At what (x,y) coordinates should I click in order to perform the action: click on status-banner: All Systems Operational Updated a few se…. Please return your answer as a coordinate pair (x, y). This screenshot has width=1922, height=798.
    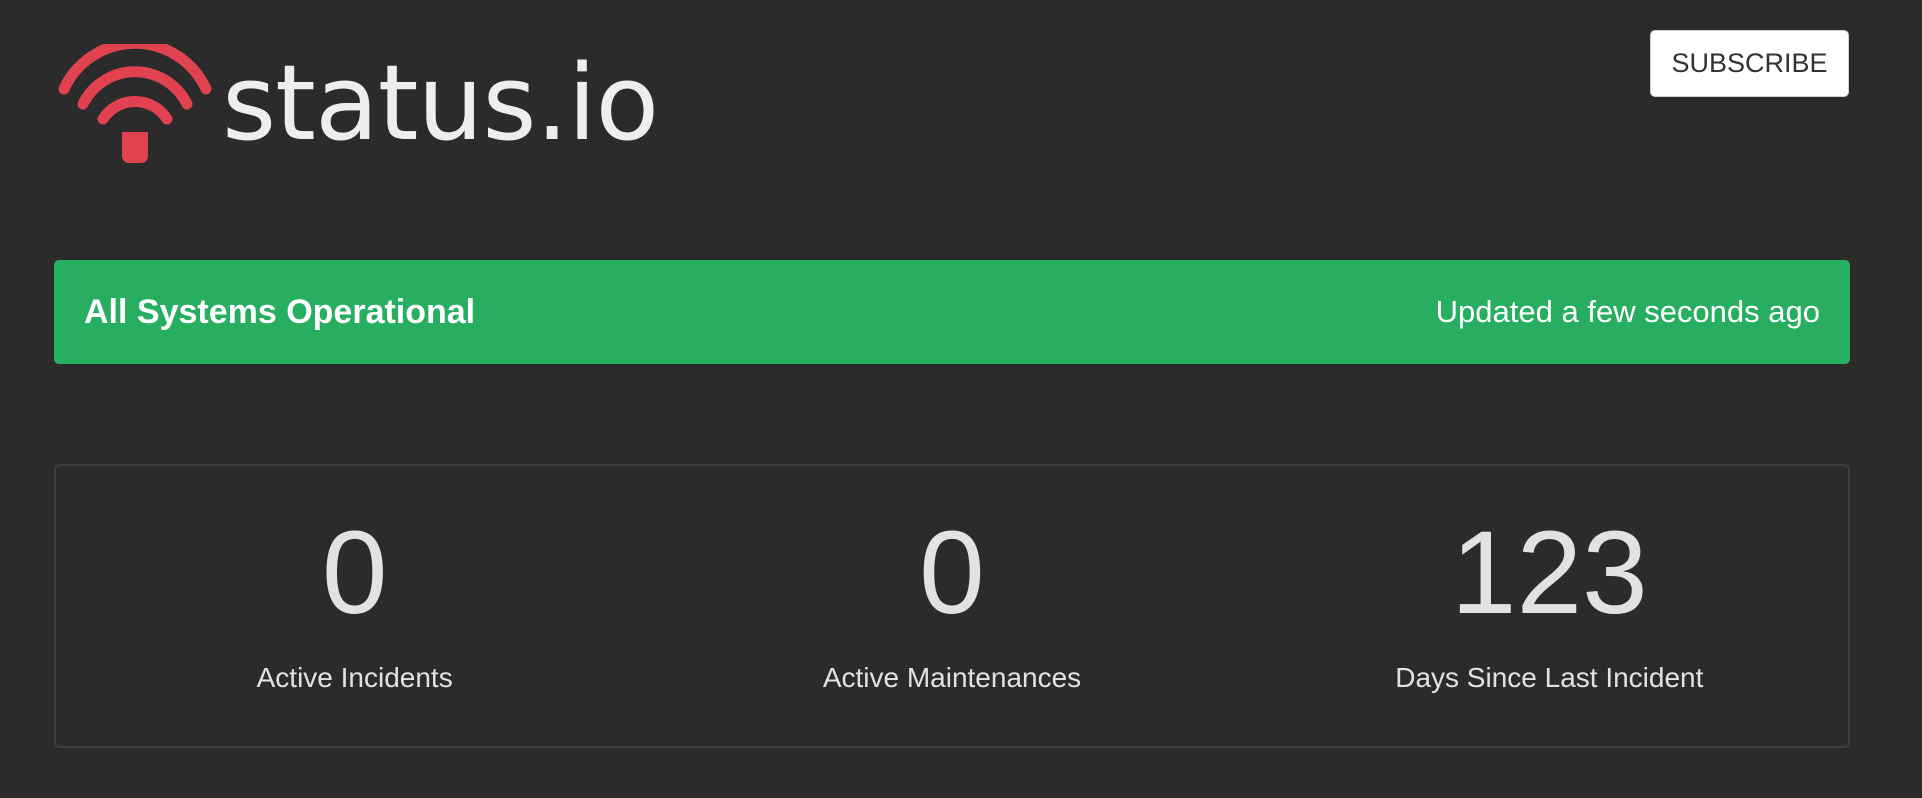
    Looking at the image, I should click on (952, 312).